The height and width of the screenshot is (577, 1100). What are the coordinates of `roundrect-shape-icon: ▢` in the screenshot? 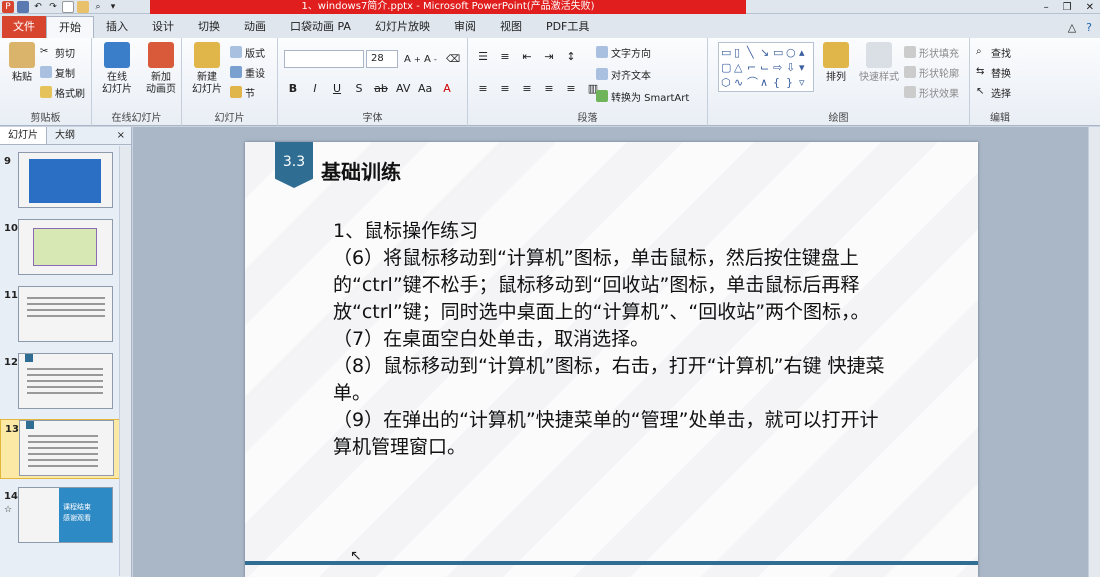 It's located at (727, 67).